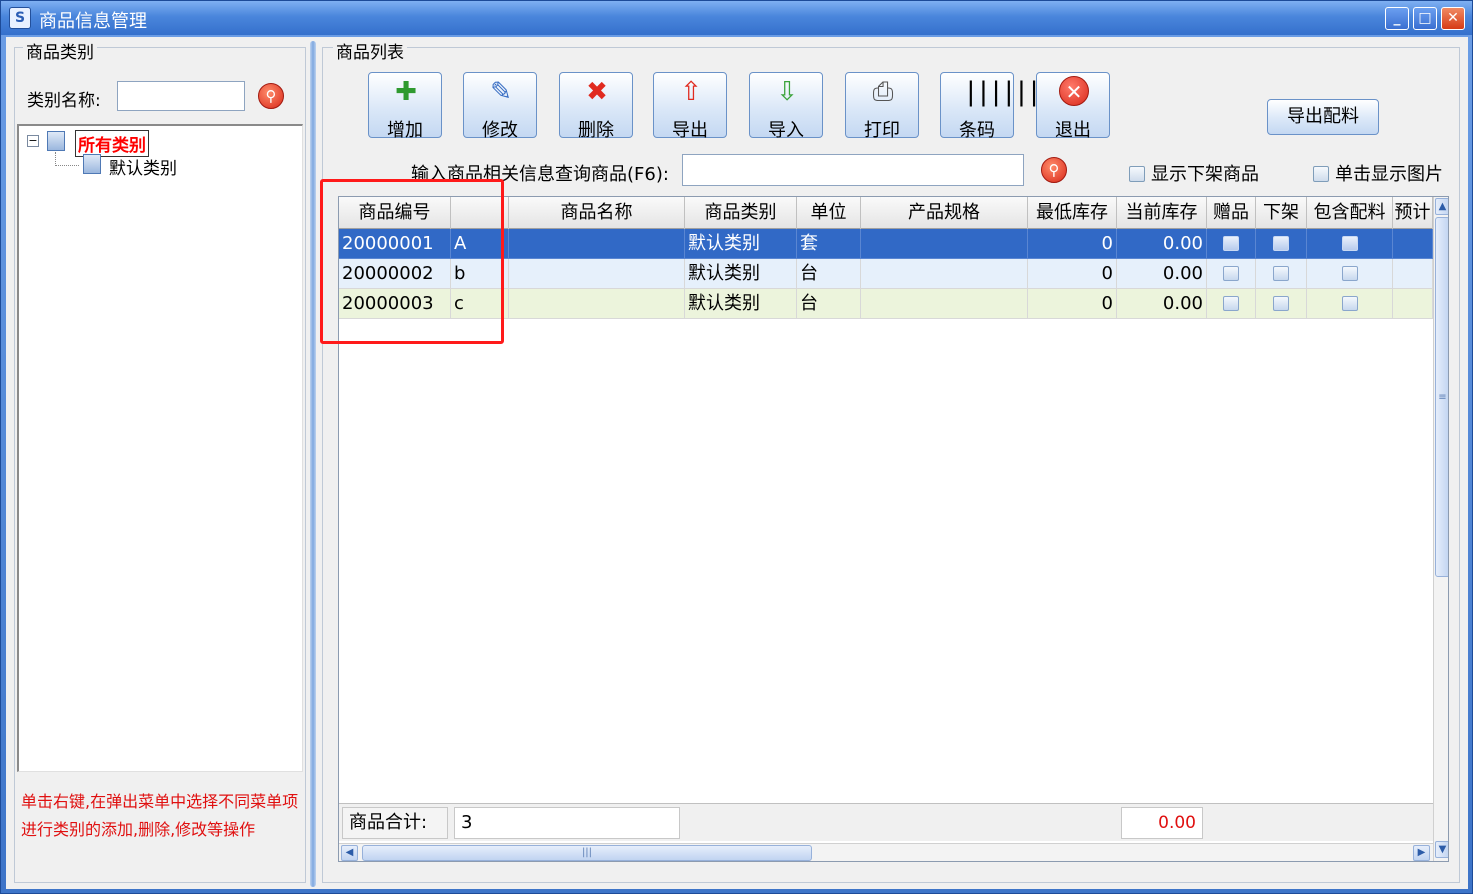 This screenshot has height=894, width=1473. I want to click on panel-splitter, so click(313, 464).